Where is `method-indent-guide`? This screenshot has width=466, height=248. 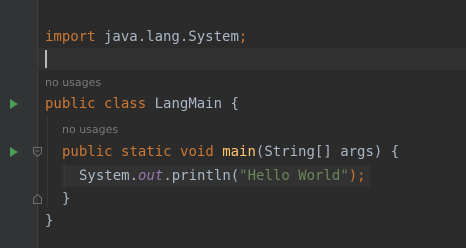 method-indent-guide is located at coordinates (64, 176).